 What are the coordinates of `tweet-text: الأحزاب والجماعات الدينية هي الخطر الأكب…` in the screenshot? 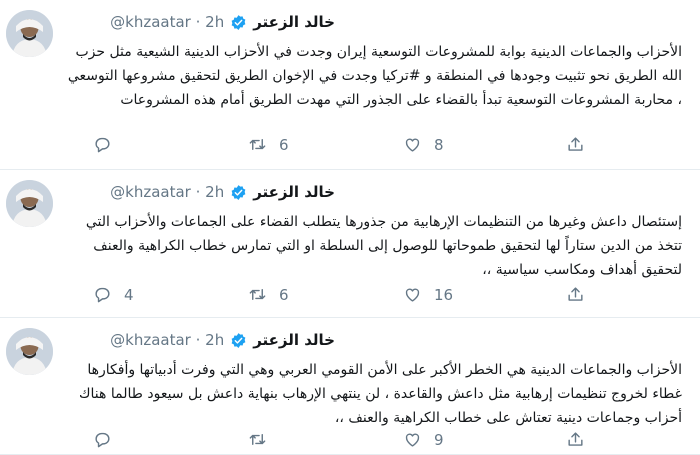 It's located at (380, 394).